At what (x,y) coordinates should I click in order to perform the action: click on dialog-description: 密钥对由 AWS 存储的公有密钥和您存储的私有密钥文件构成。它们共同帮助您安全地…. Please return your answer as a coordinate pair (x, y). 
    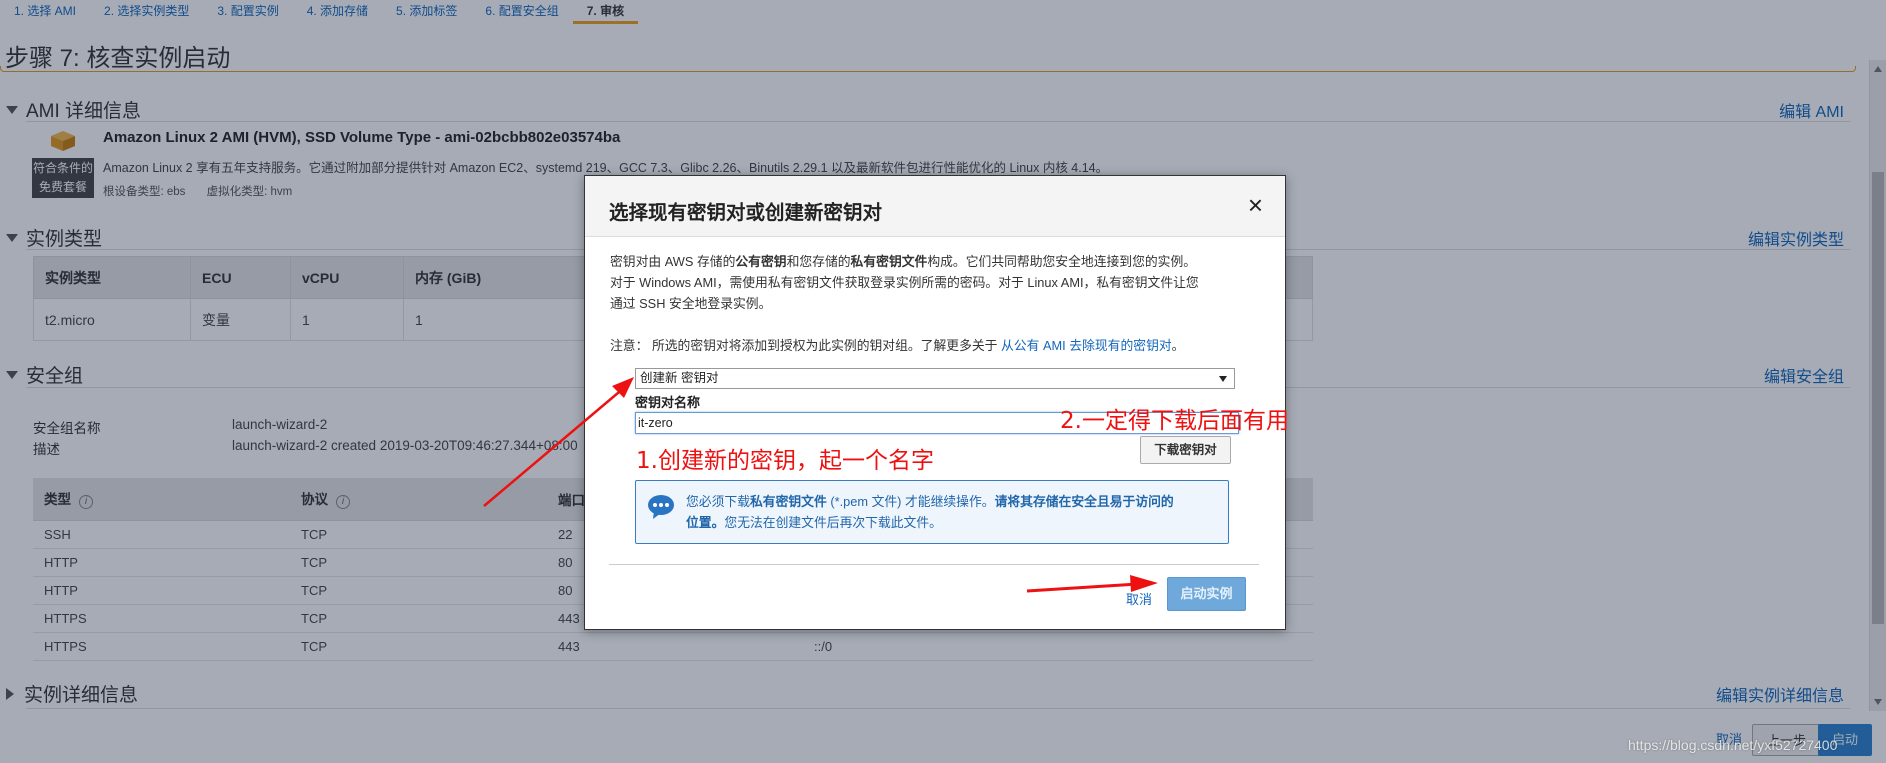
    Looking at the image, I should click on (904, 282).